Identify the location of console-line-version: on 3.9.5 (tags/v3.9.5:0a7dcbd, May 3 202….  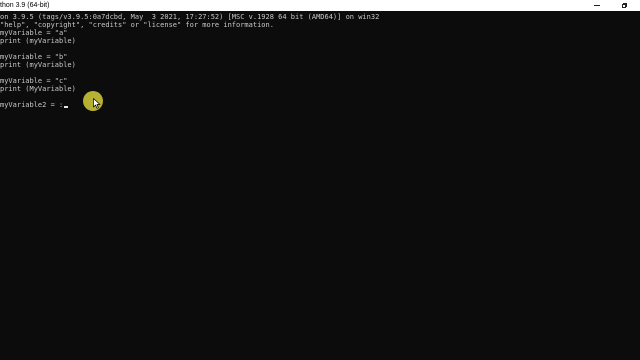
(190, 17).